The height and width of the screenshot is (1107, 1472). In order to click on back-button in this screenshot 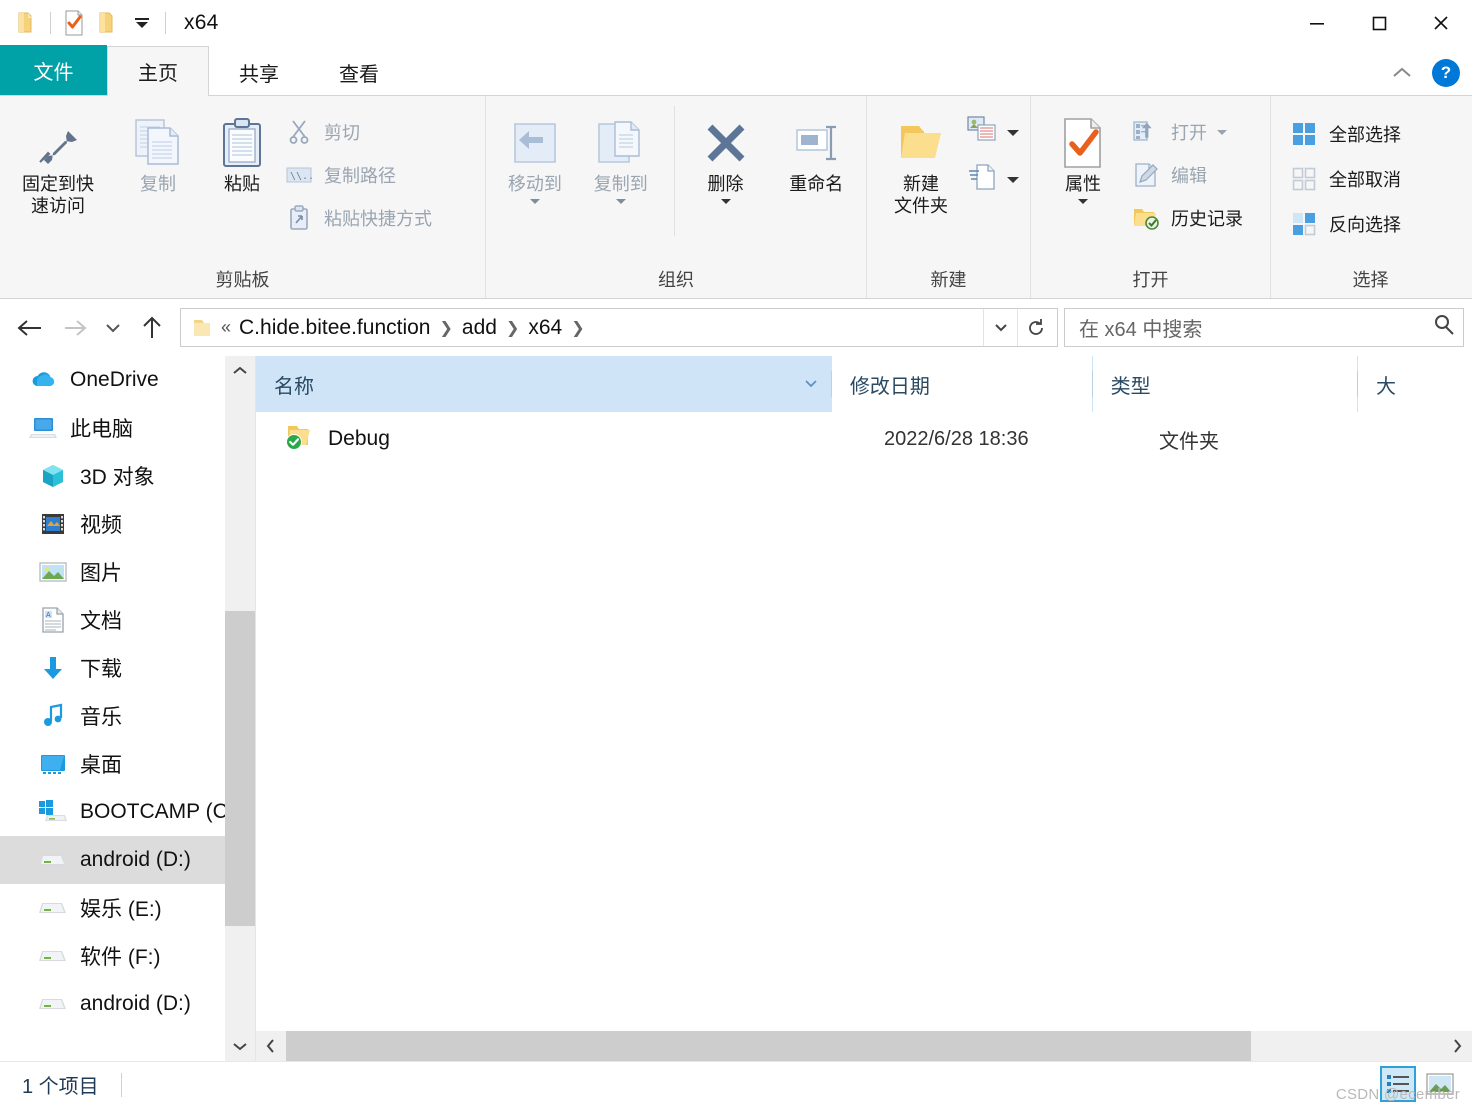, I will do `click(30, 328)`.